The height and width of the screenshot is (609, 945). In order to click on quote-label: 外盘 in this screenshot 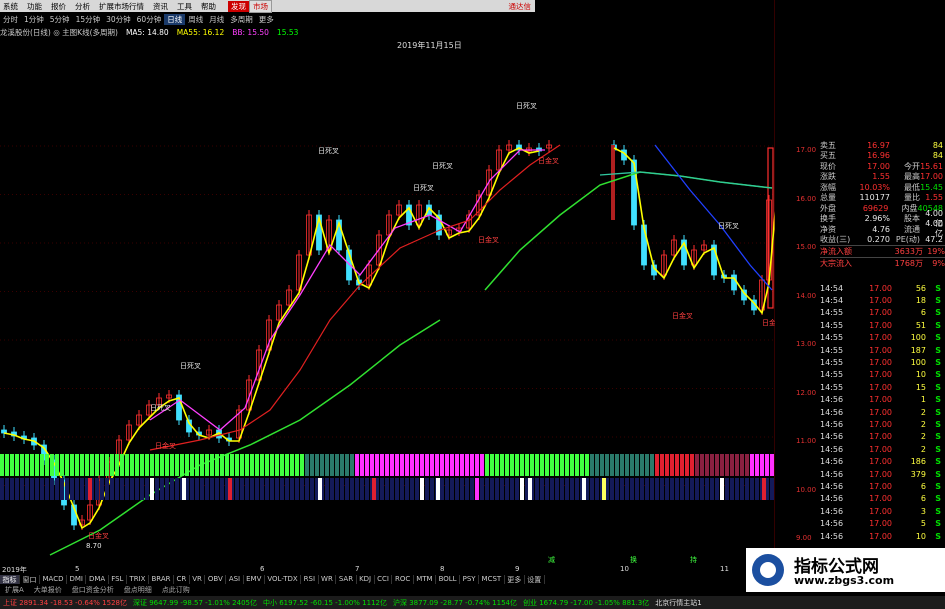, I will do `click(828, 208)`.